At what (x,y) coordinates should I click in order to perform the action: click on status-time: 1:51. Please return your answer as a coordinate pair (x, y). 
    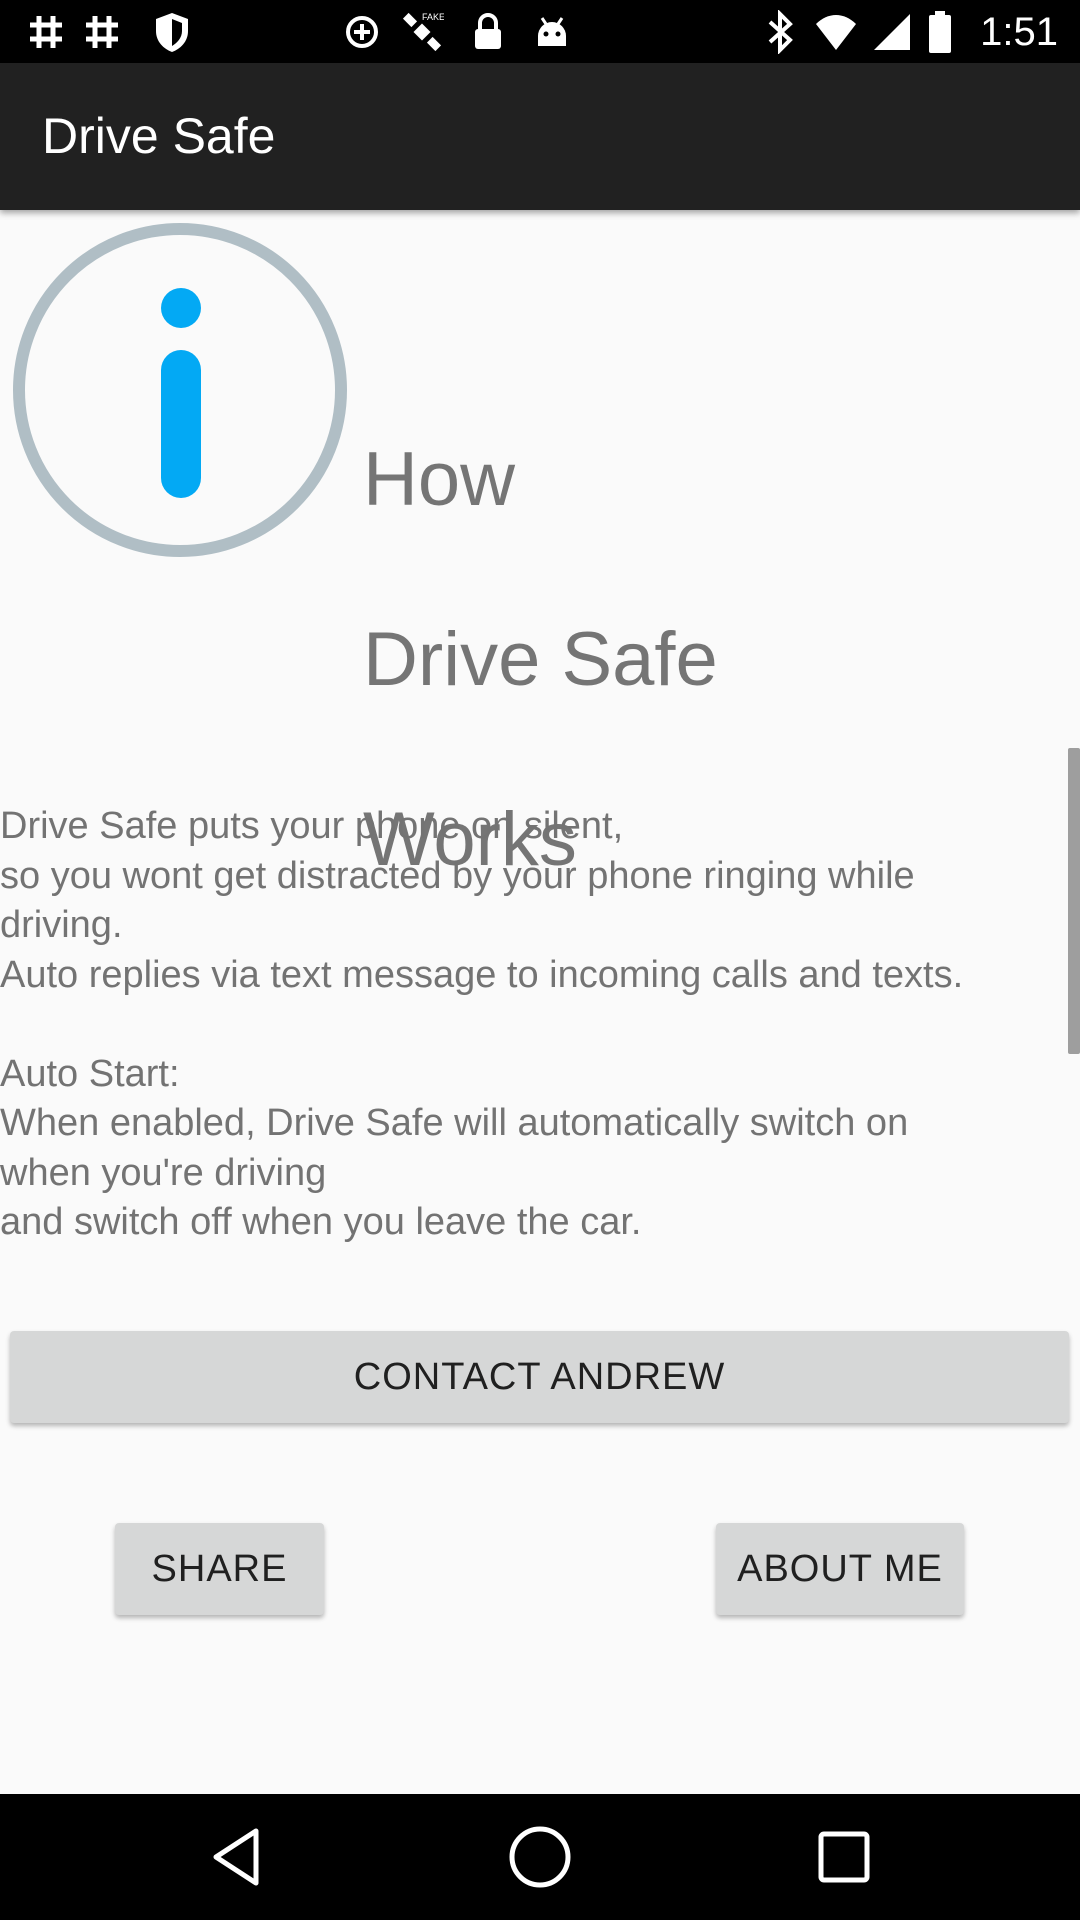
    Looking at the image, I should click on (1019, 32).